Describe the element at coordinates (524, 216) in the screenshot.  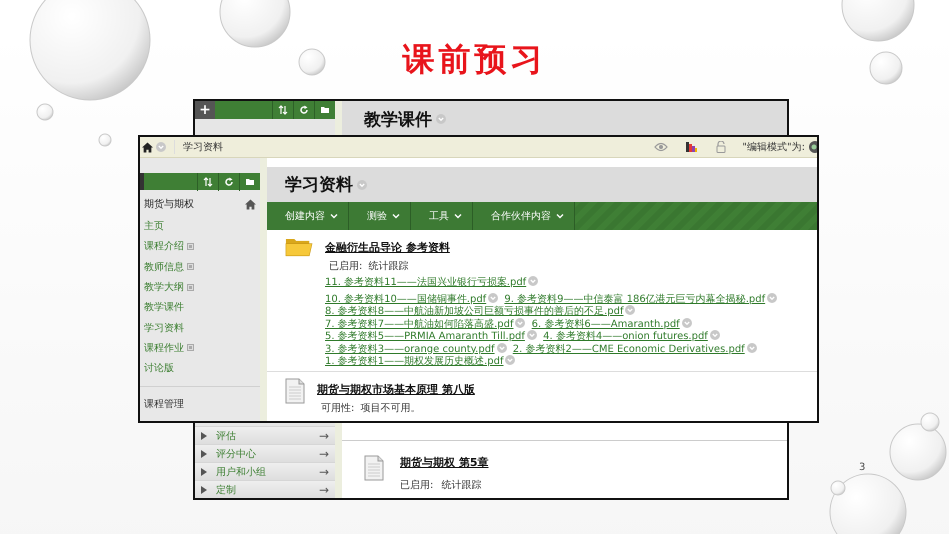
I see `menu-tab: 合作伙伴内容` at that location.